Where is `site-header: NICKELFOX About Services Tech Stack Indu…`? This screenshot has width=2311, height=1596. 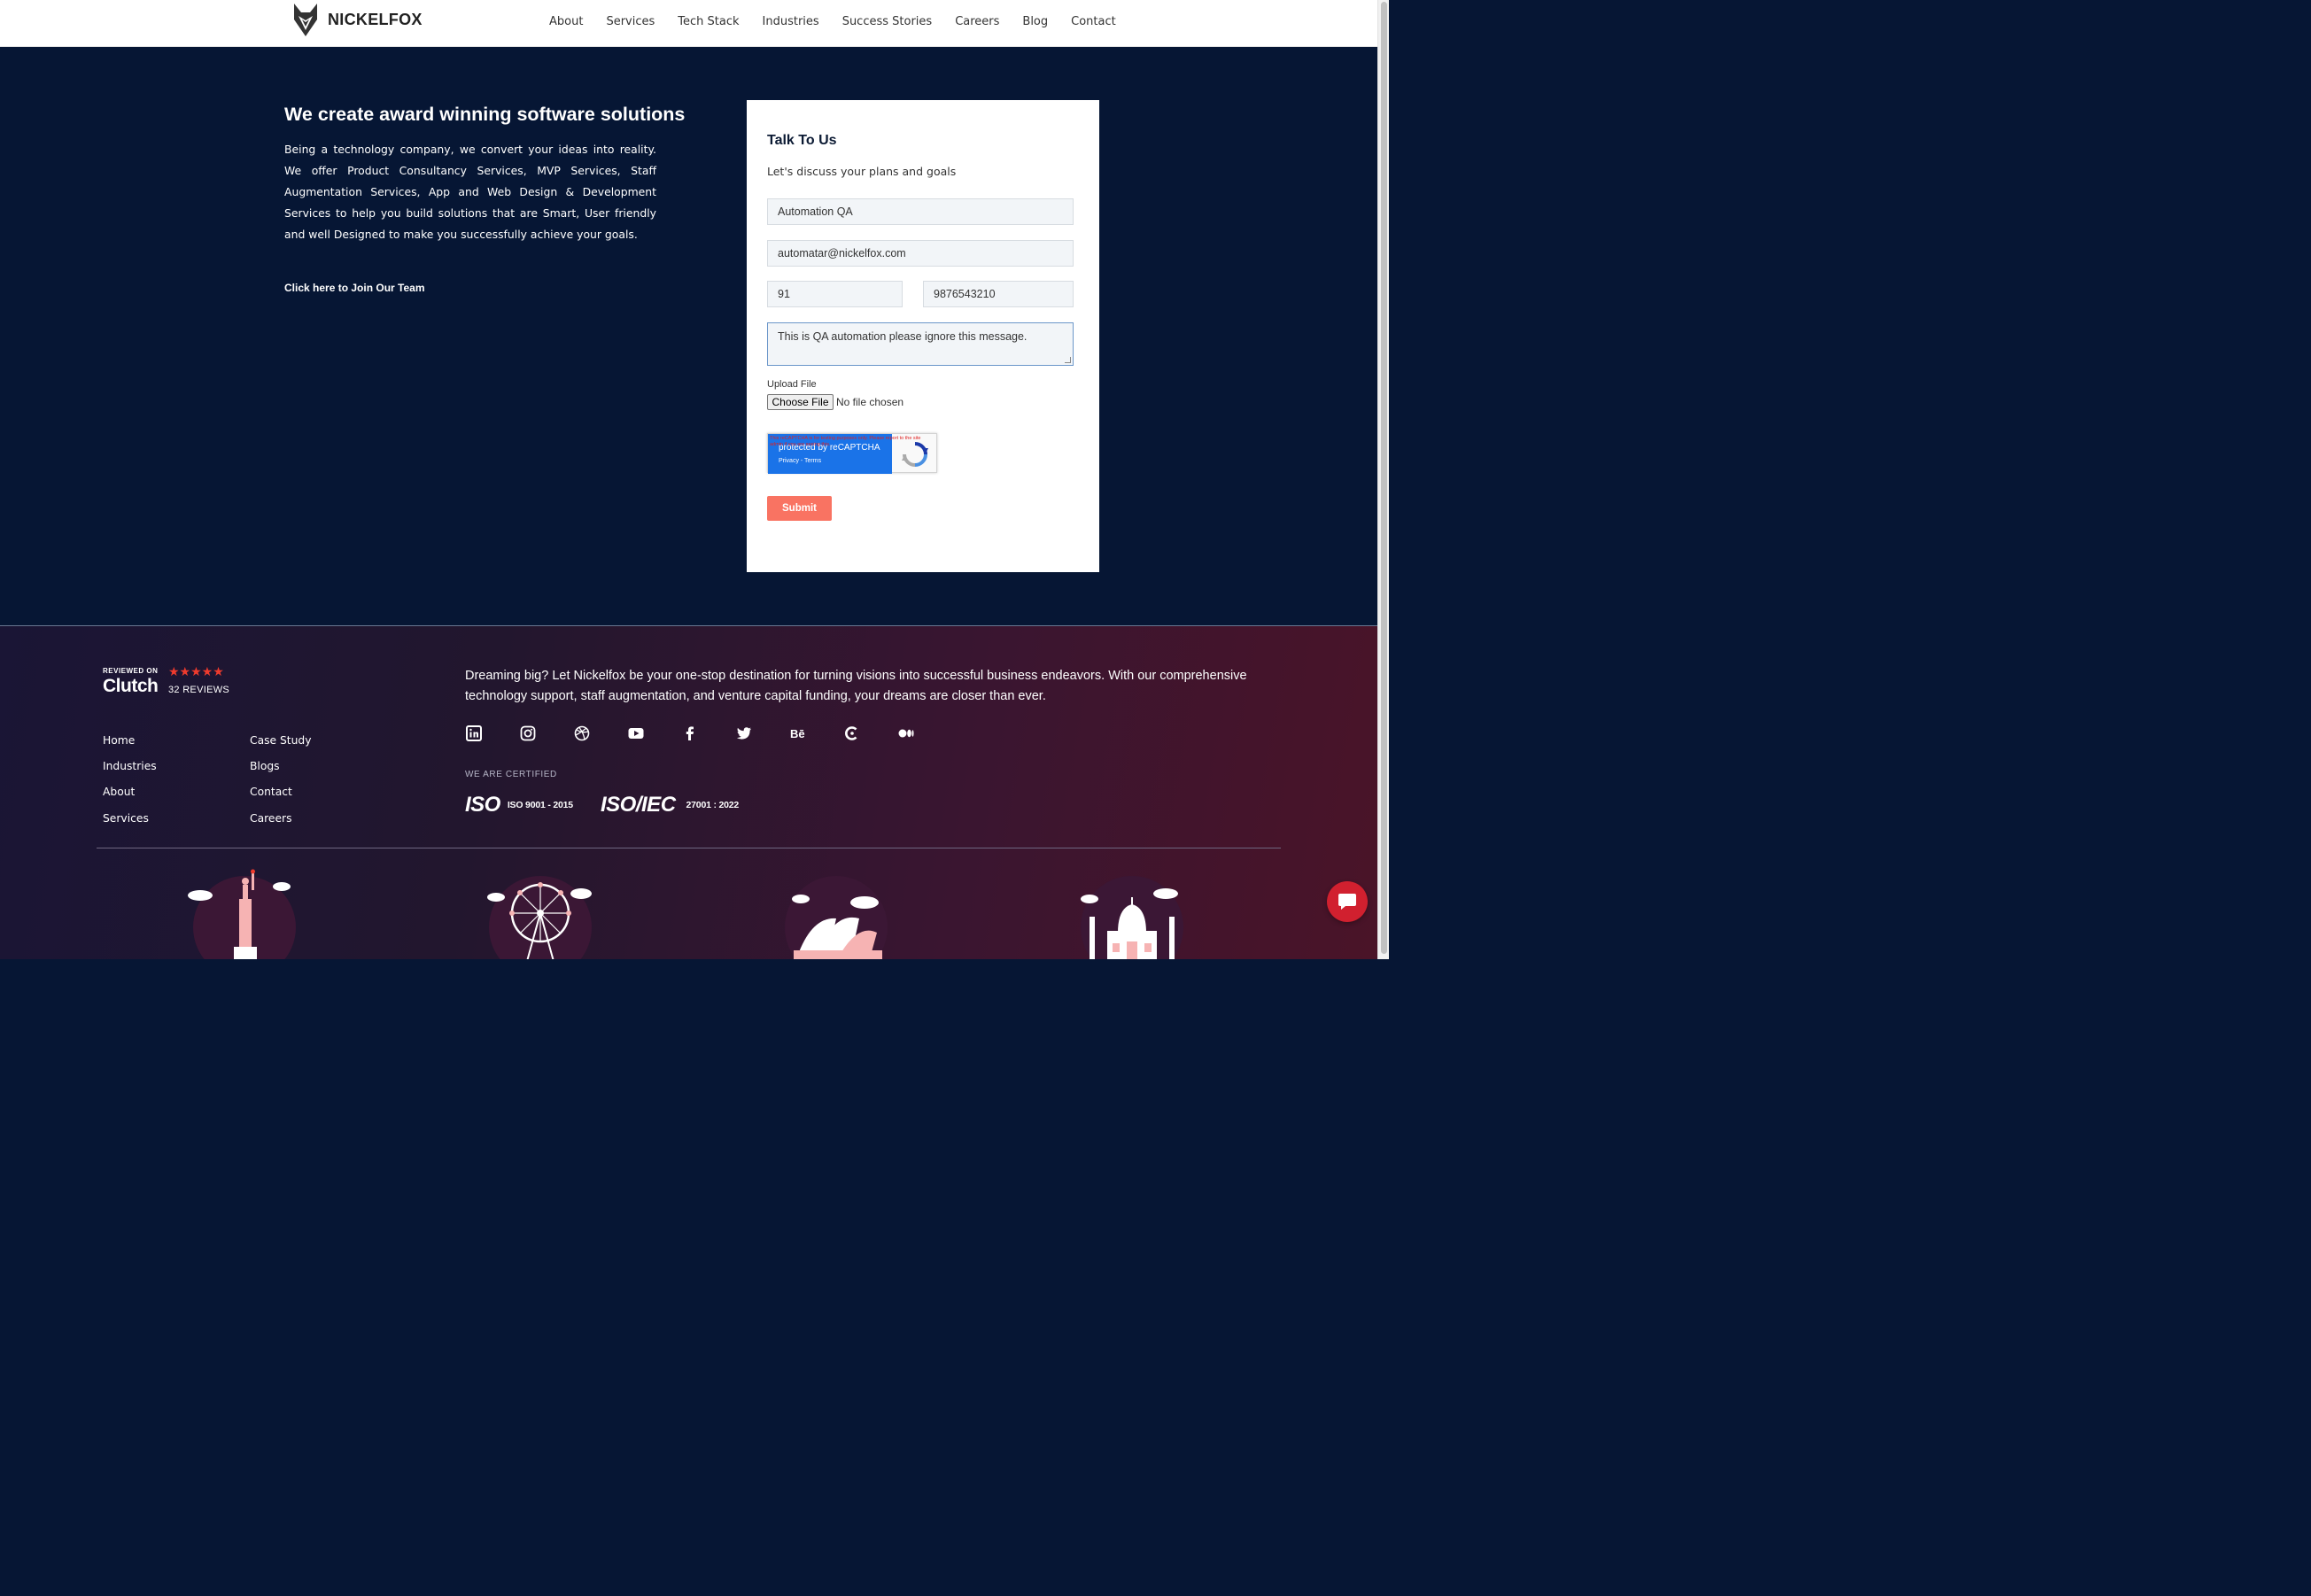
site-header: NICKELFOX About Services Tech Stack Indu… is located at coordinates (688, 23).